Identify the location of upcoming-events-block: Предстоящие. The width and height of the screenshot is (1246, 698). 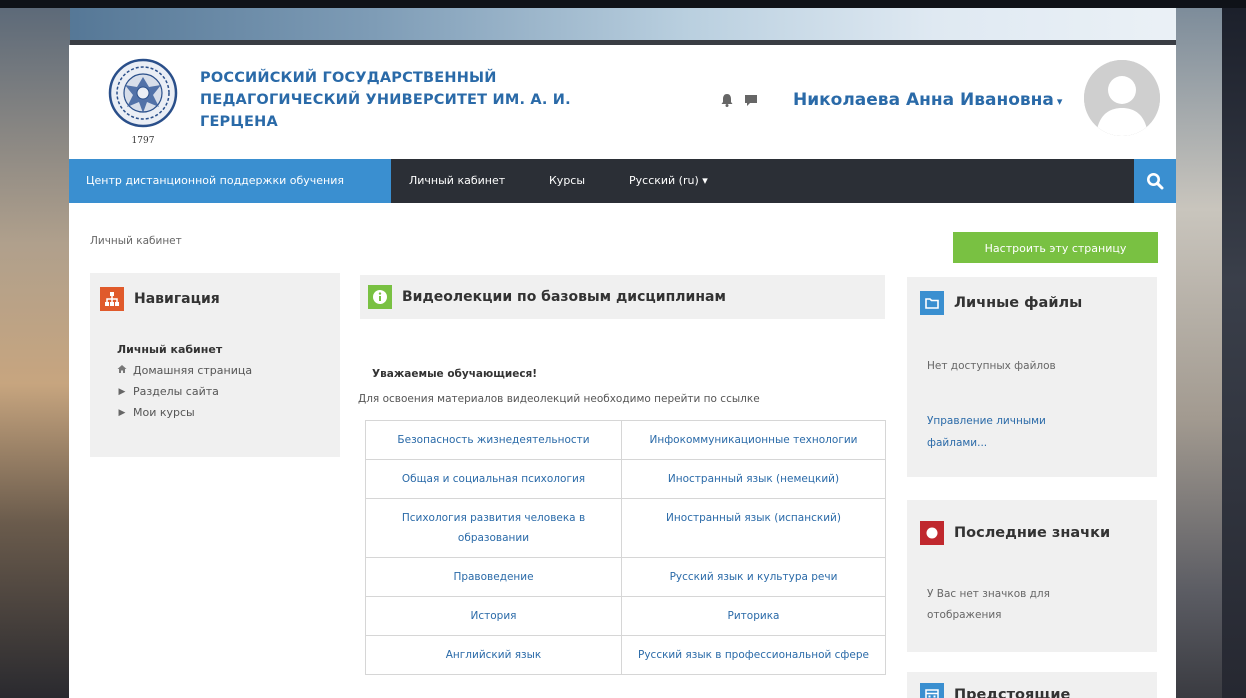
(1032, 685).